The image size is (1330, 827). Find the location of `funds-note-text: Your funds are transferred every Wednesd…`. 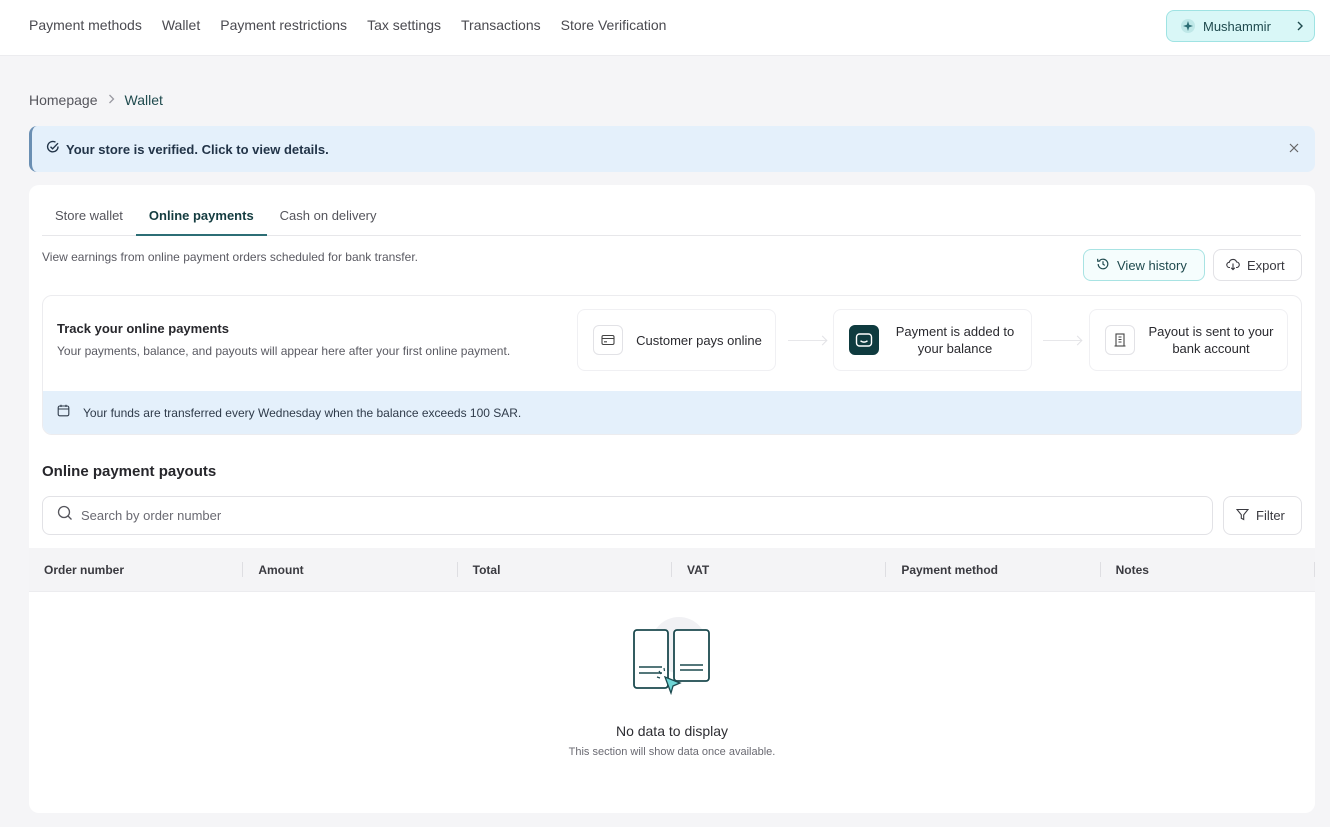

funds-note-text: Your funds are transferred every Wednesd… is located at coordinates (302, 413).